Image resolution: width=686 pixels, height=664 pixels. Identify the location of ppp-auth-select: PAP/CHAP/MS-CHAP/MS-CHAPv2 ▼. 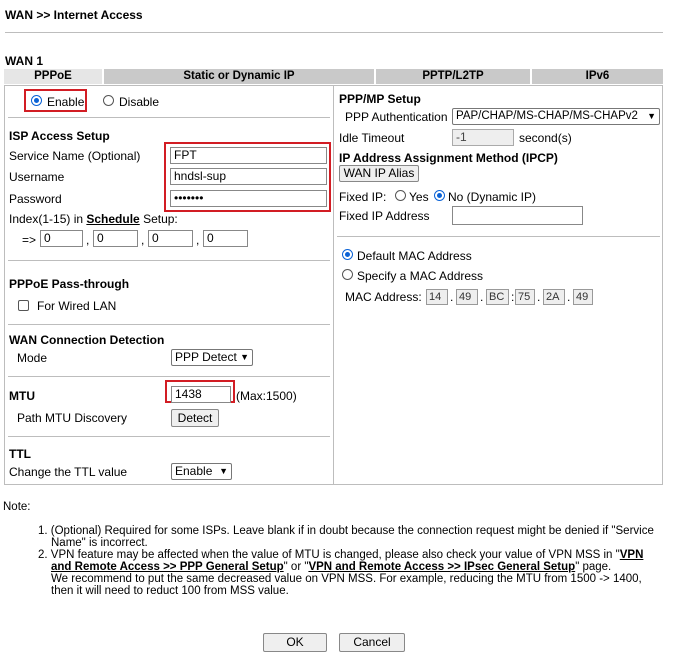
(556, 116).